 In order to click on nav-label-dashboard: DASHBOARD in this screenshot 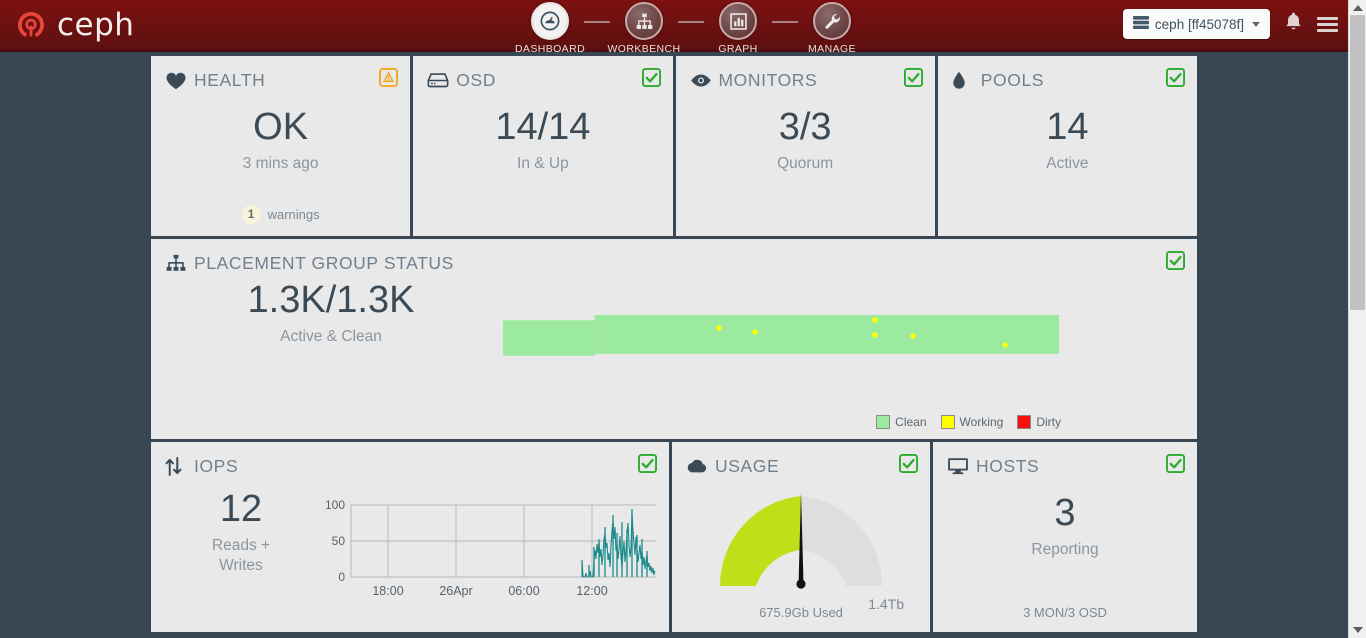, I will do `click(550, 49)`.